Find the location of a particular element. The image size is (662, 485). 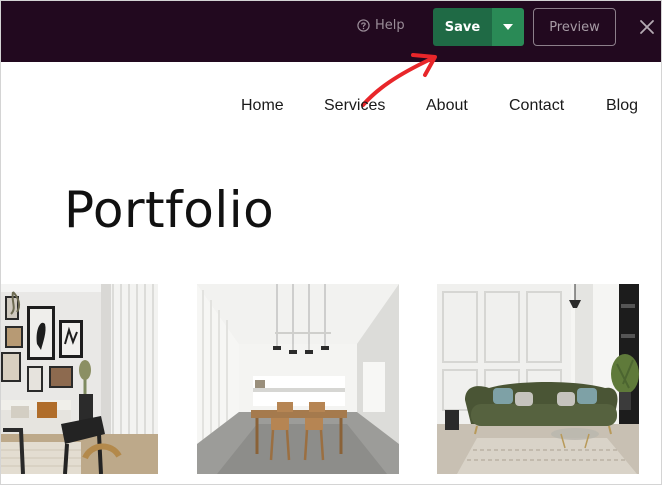

save-button: Save is located at coordinates (462, 27).